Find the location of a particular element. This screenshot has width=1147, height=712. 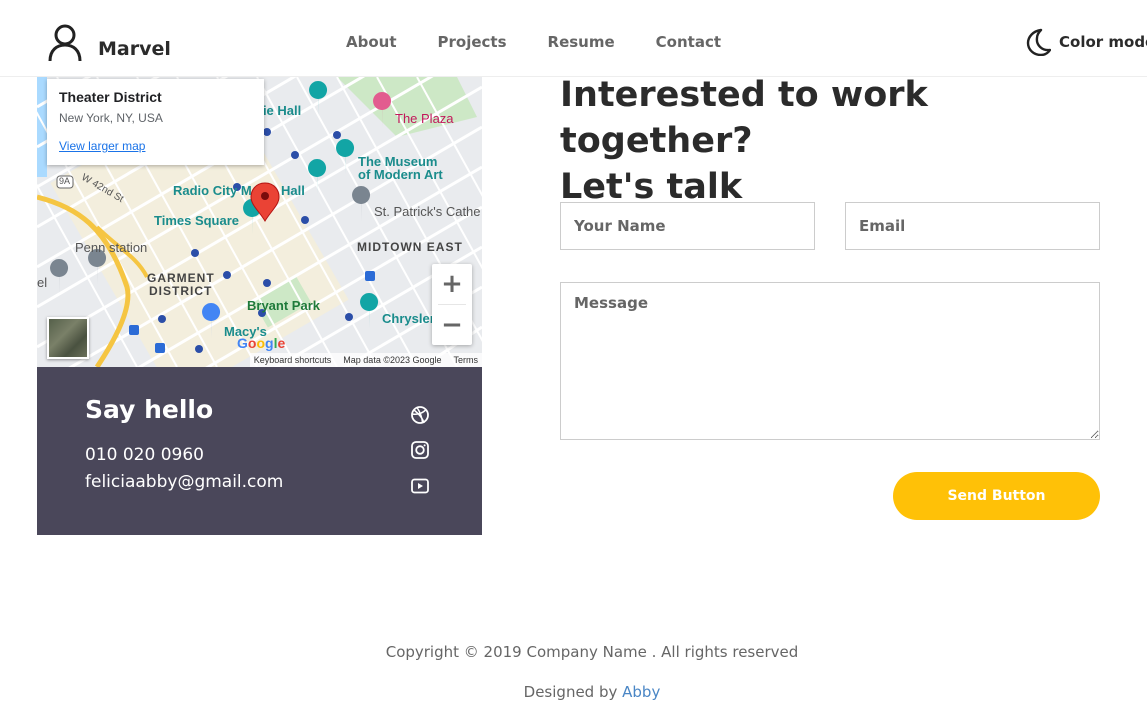

map-terms-link: Terms is located at coordinates (466, 360).